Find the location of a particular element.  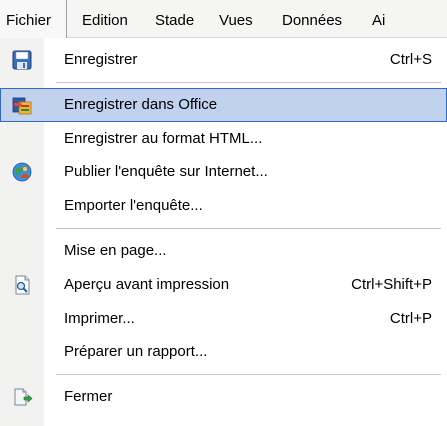

menu-ai: Ai is located at coordinates (378, 21).